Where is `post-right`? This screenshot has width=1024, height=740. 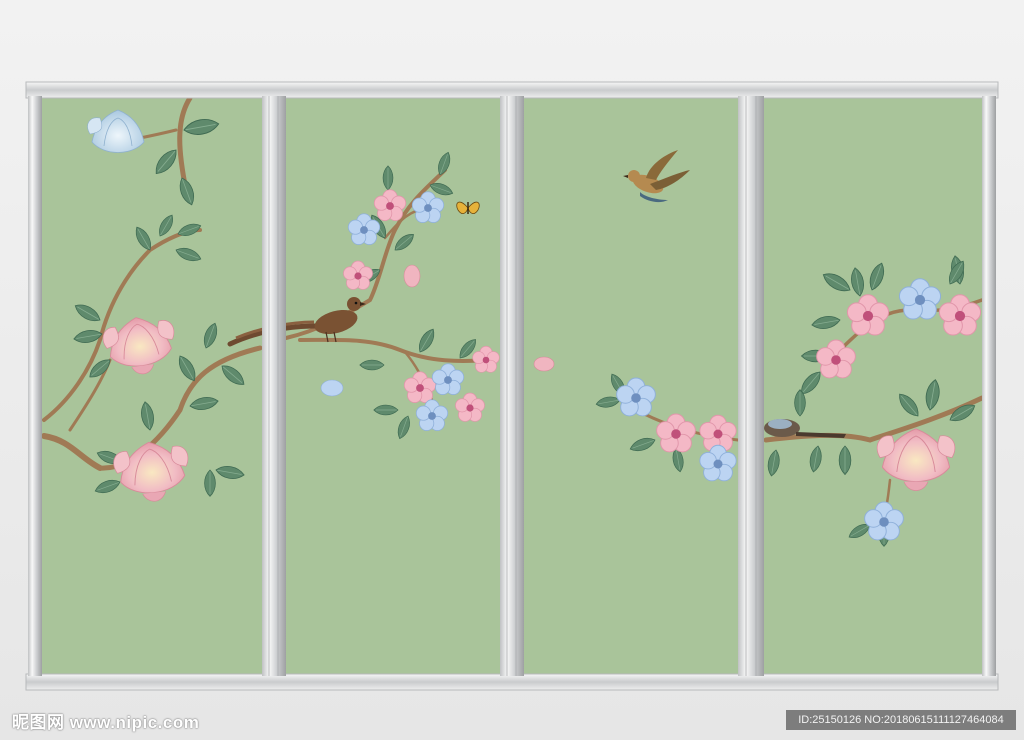 post-right is located at coordinates (989, 386).